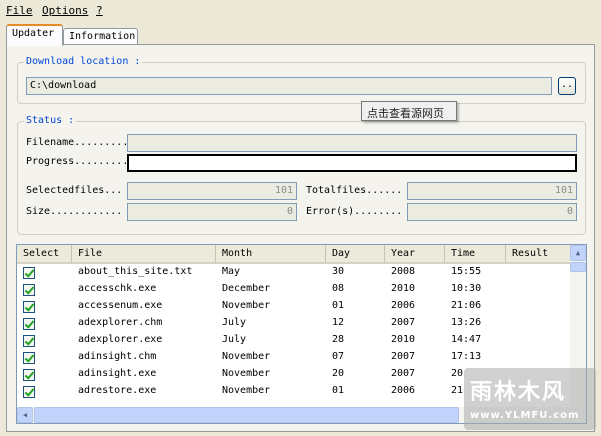 The width and height of the screenshot is (601, 436). What do you see at coordinates (246, 288) in the screenshot?
I see `cell-month: December` at bounding box center [246, 288].